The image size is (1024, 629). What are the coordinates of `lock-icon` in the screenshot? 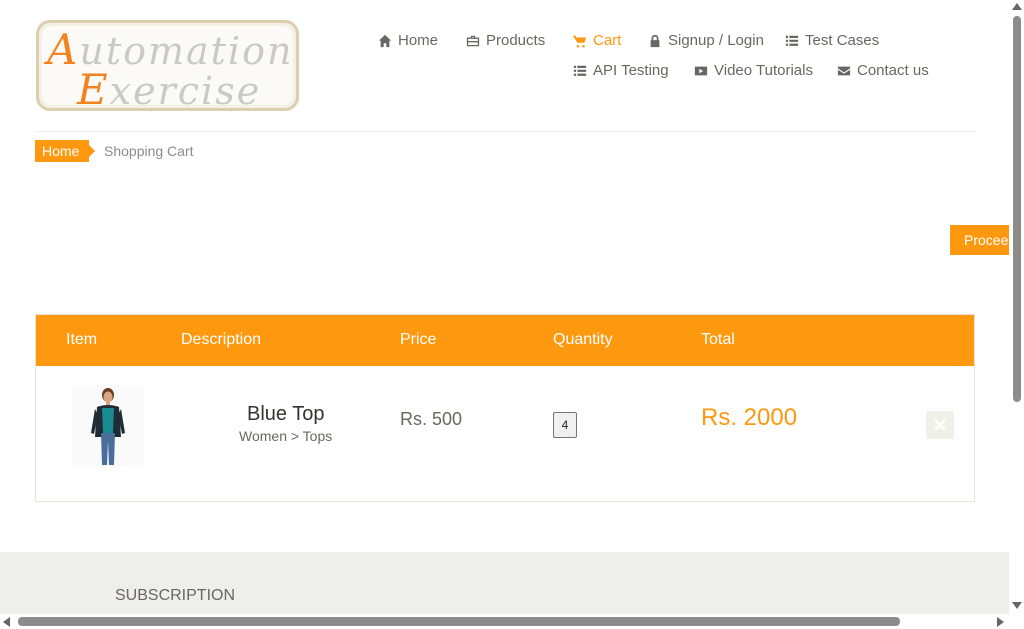 It's located at (655, 40).